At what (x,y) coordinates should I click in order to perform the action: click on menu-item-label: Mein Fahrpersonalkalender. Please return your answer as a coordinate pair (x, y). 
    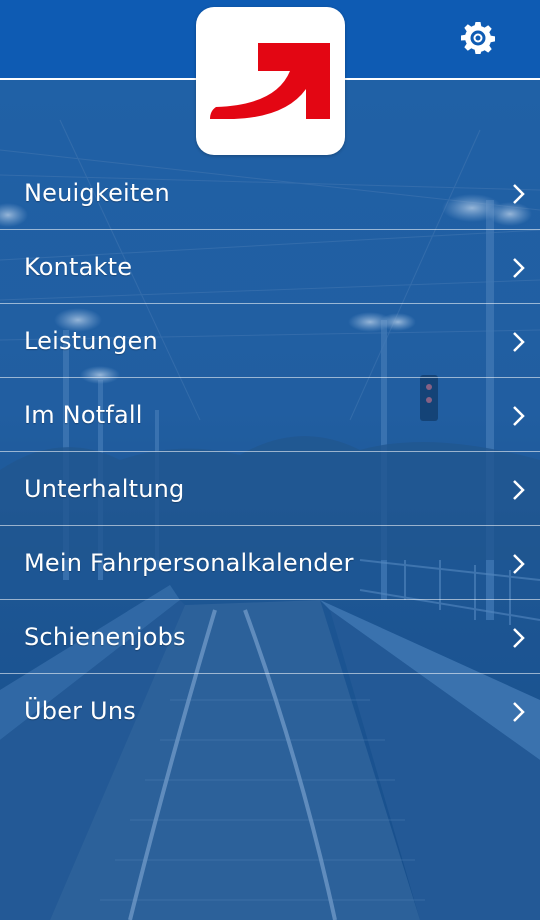
    Looking at the image, I should click on (189, 562).